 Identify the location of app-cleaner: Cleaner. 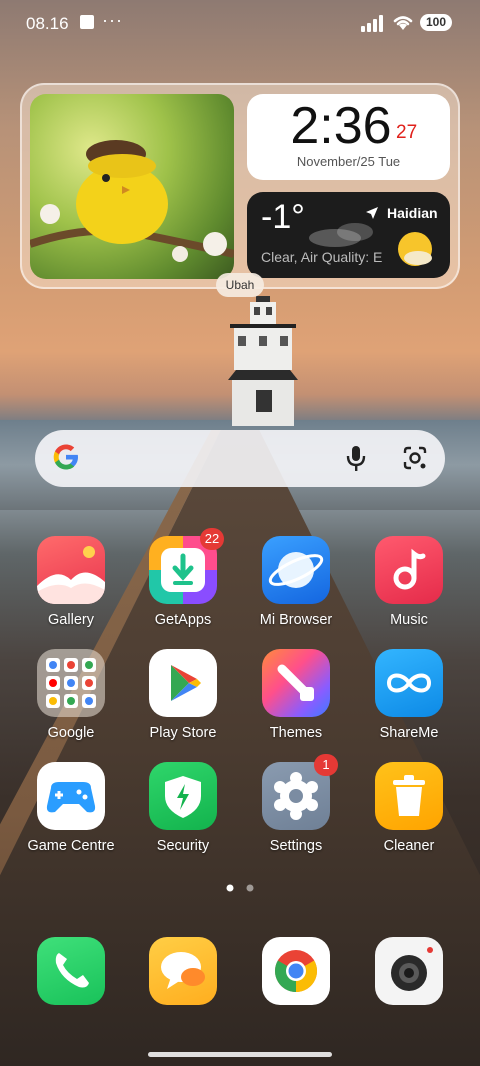
(409, 808).